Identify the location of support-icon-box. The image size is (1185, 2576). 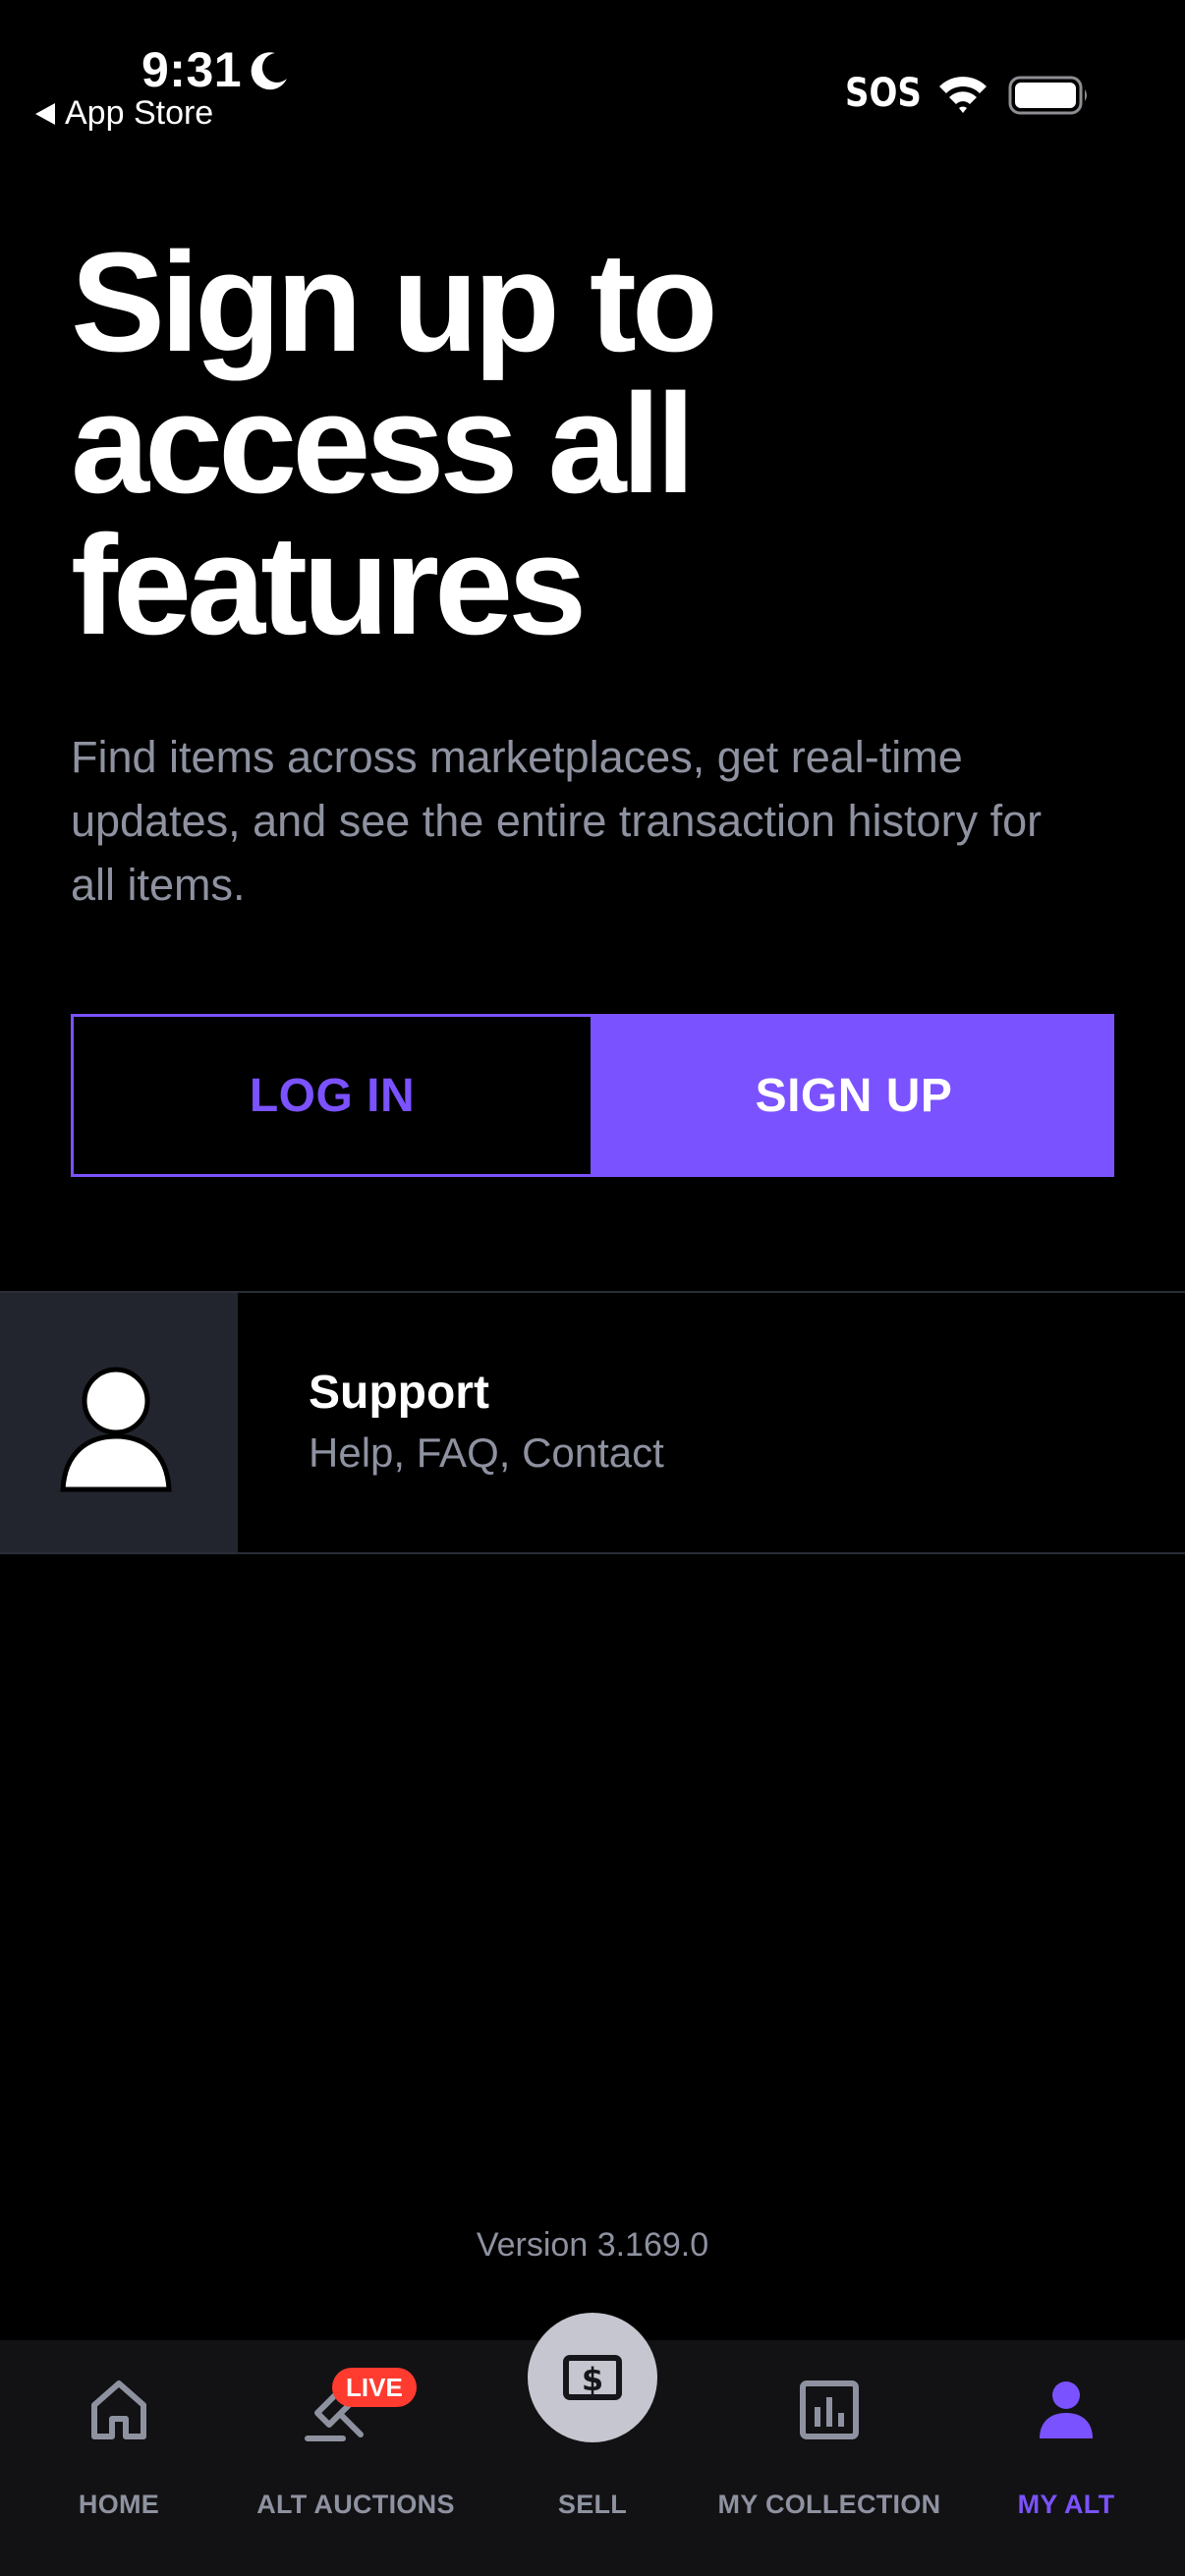
(119, 1422).